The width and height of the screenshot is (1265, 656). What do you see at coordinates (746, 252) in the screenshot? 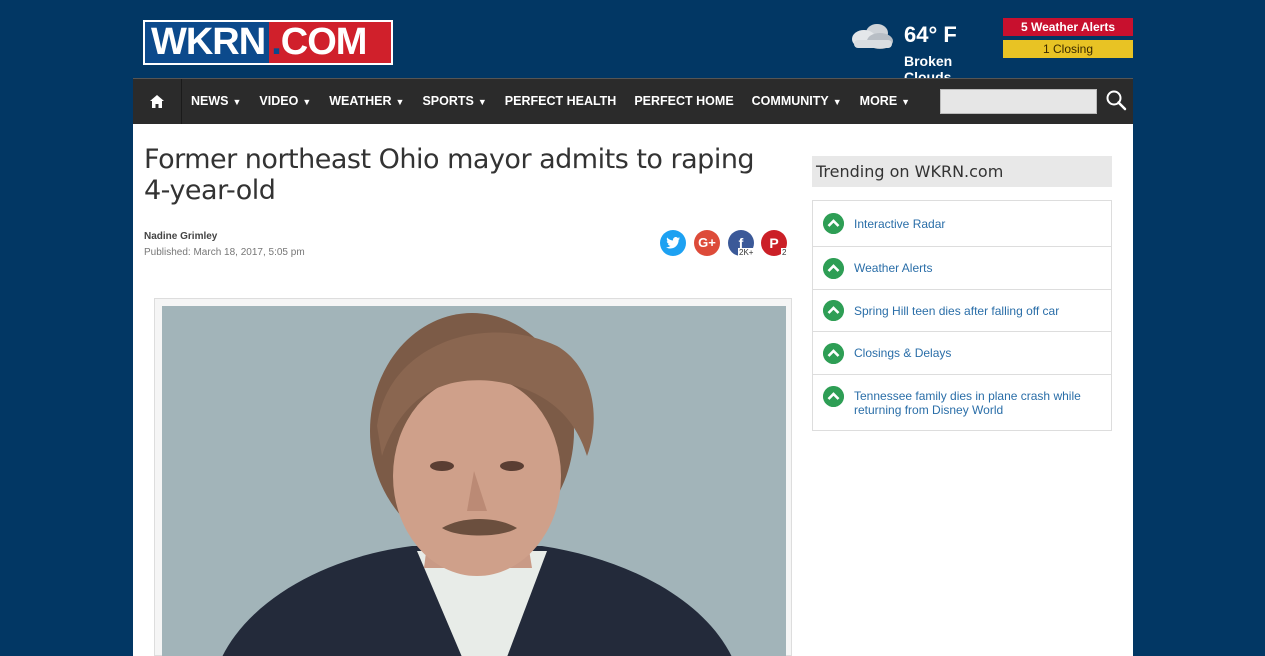
I see `facebook-share-count: 2K+` at bounding box center [746, 252].